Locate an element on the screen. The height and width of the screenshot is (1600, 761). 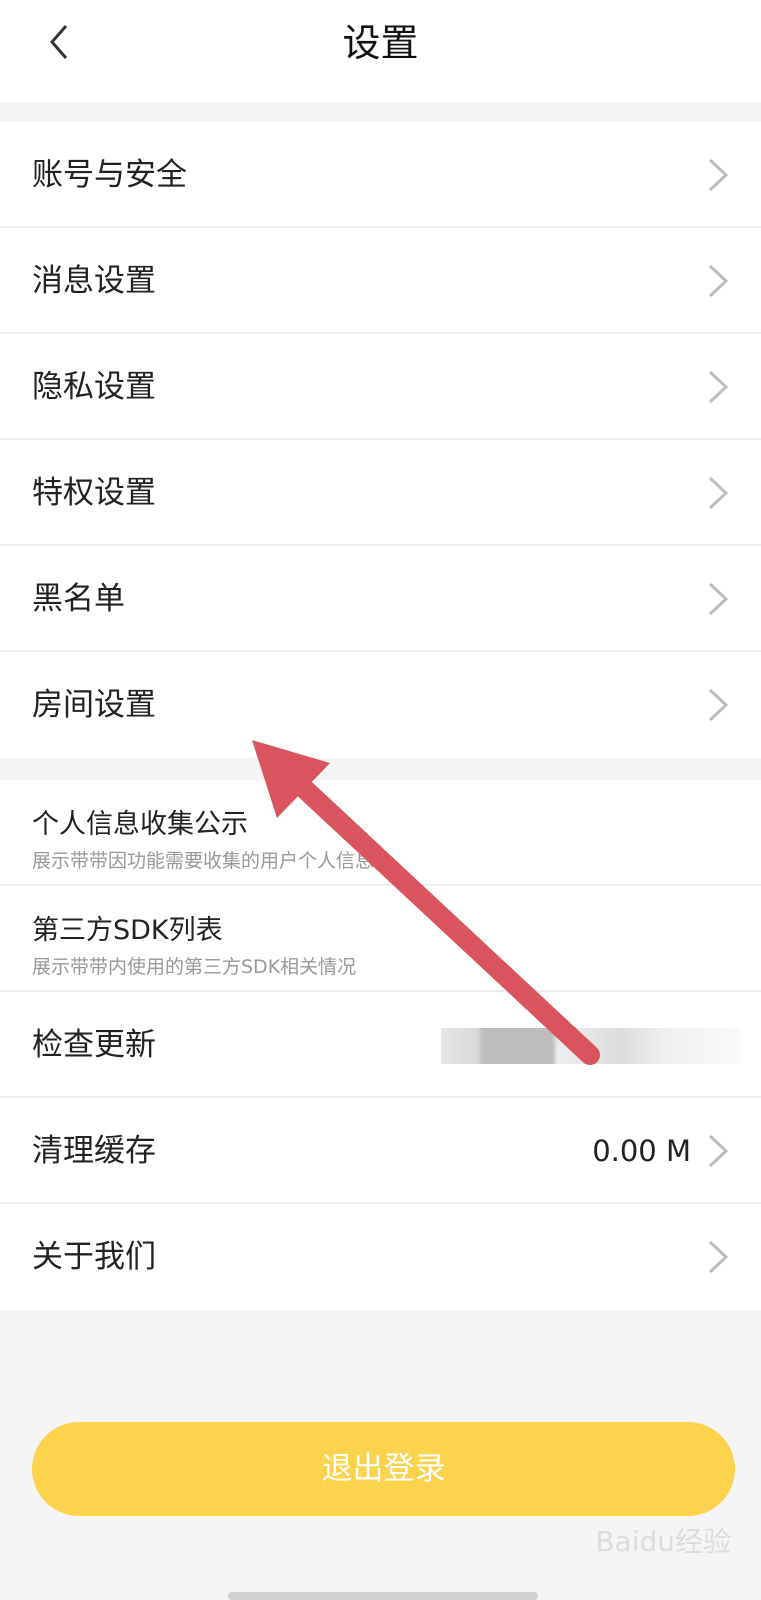
top-bar: 设置 is located at coordinates (380, 51).